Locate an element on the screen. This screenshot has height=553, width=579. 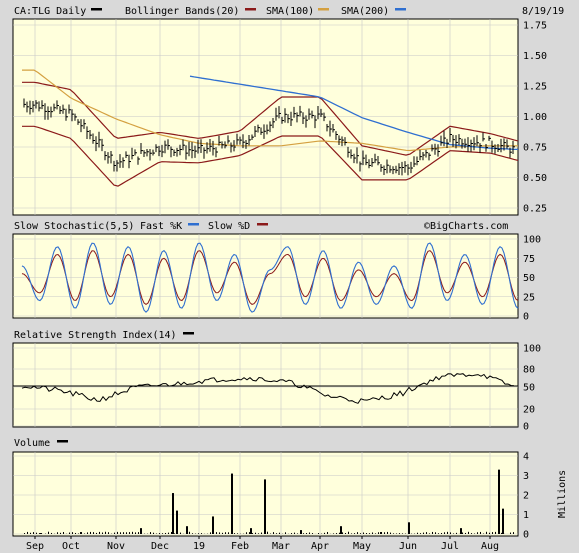
fast-k-swatch is located at coordinates (193, 224).